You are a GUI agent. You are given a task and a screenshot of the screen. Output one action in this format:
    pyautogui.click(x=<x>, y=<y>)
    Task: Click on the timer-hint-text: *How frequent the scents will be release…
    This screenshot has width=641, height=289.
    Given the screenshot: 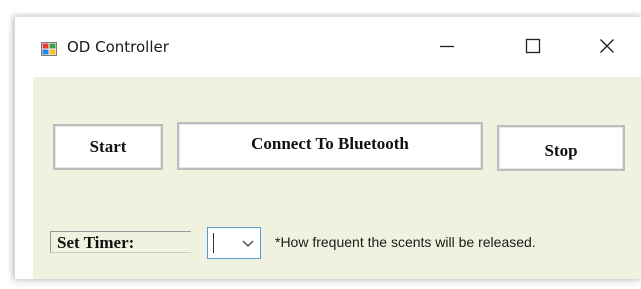 What is the action you would take?
    pyautogui.click(x=405, y=242)
    